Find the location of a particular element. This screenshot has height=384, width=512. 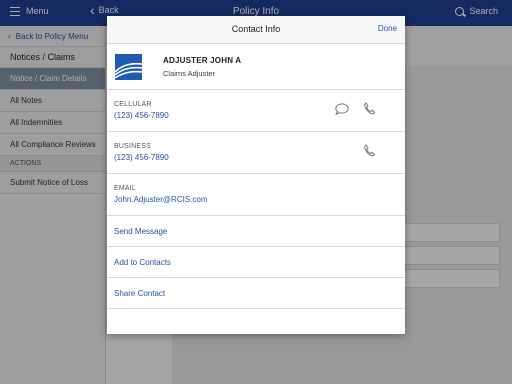

email-label: EMAIL is located at coordinates (125, 188).